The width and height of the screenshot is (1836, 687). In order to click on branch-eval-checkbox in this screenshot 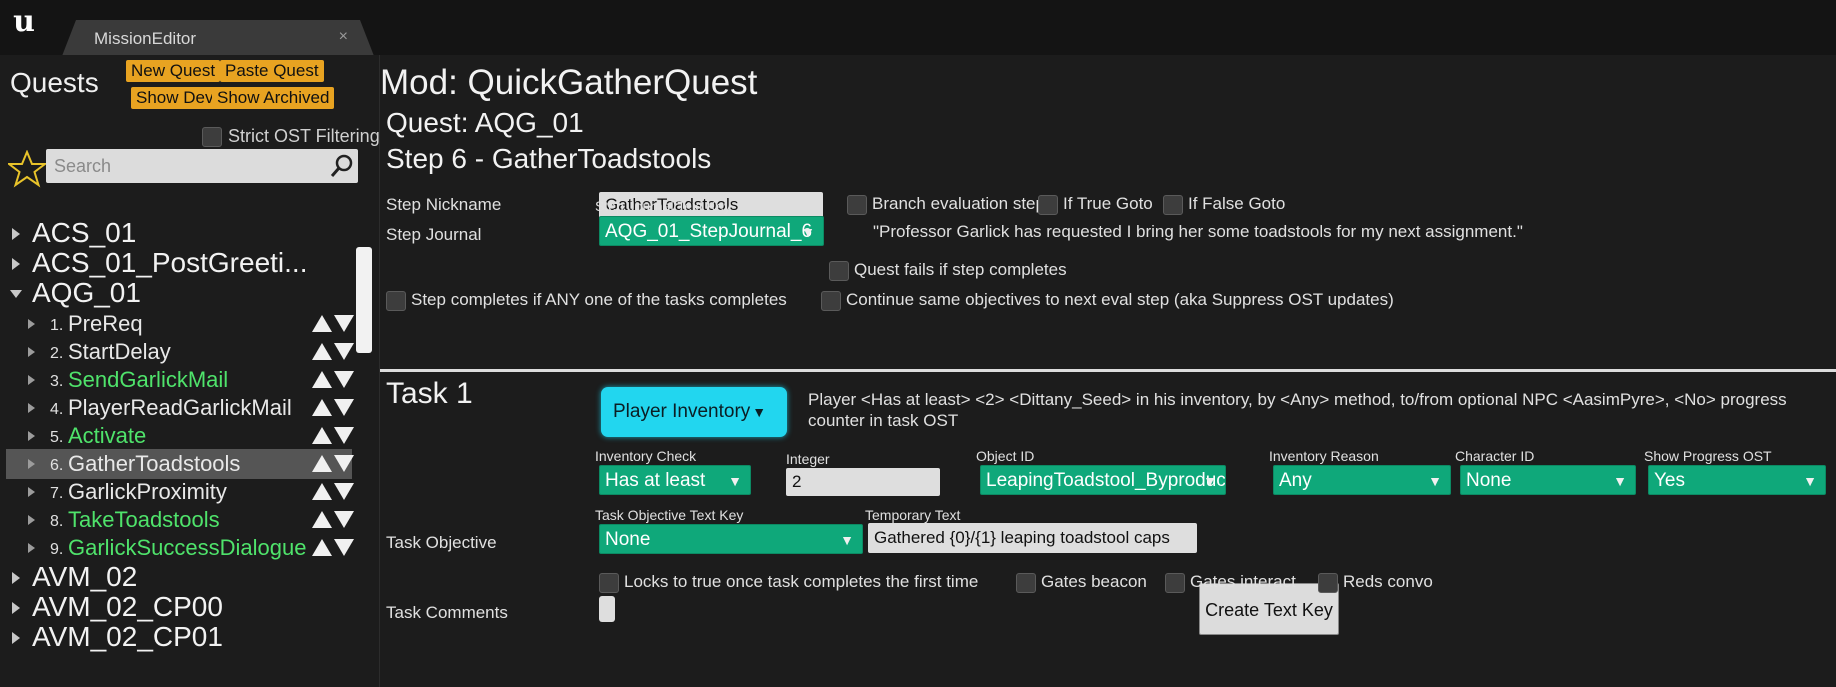, I will do `click(857, 204)`.